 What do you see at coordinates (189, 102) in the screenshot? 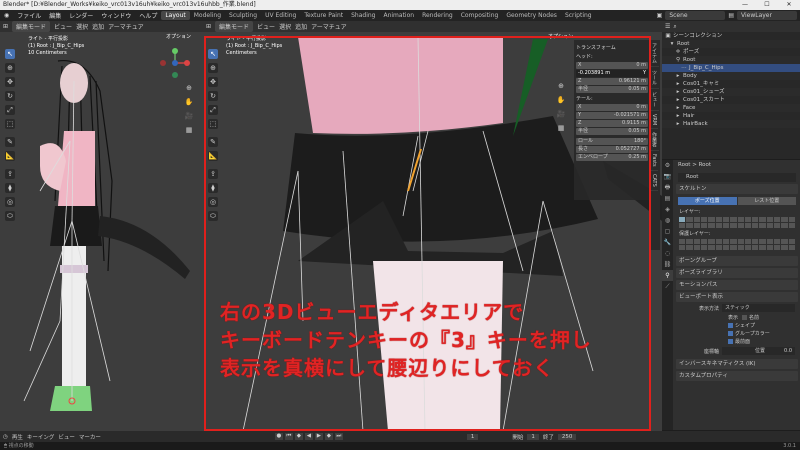
I see `hand-pan-icon: ✋` at bounding box center [189, 102].